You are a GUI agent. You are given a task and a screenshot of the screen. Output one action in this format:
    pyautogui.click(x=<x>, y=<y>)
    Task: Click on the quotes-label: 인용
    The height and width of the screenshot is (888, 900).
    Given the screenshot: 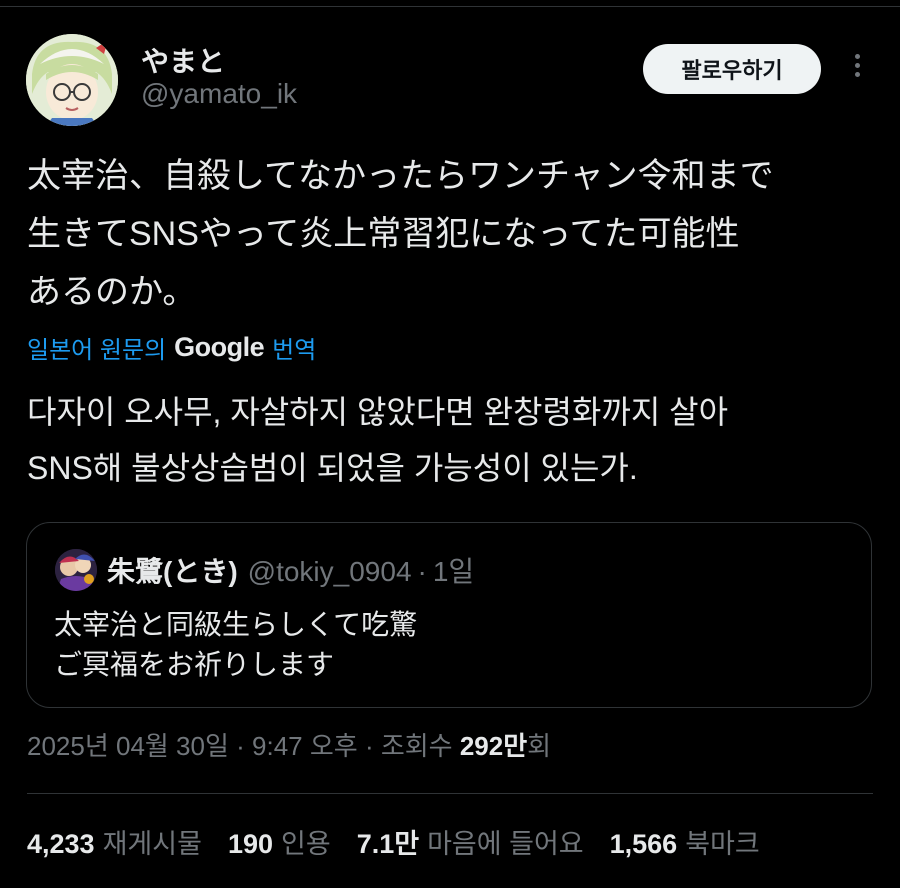 What is the action you would take?
    pyautogui.click(x=306, y=844)
    